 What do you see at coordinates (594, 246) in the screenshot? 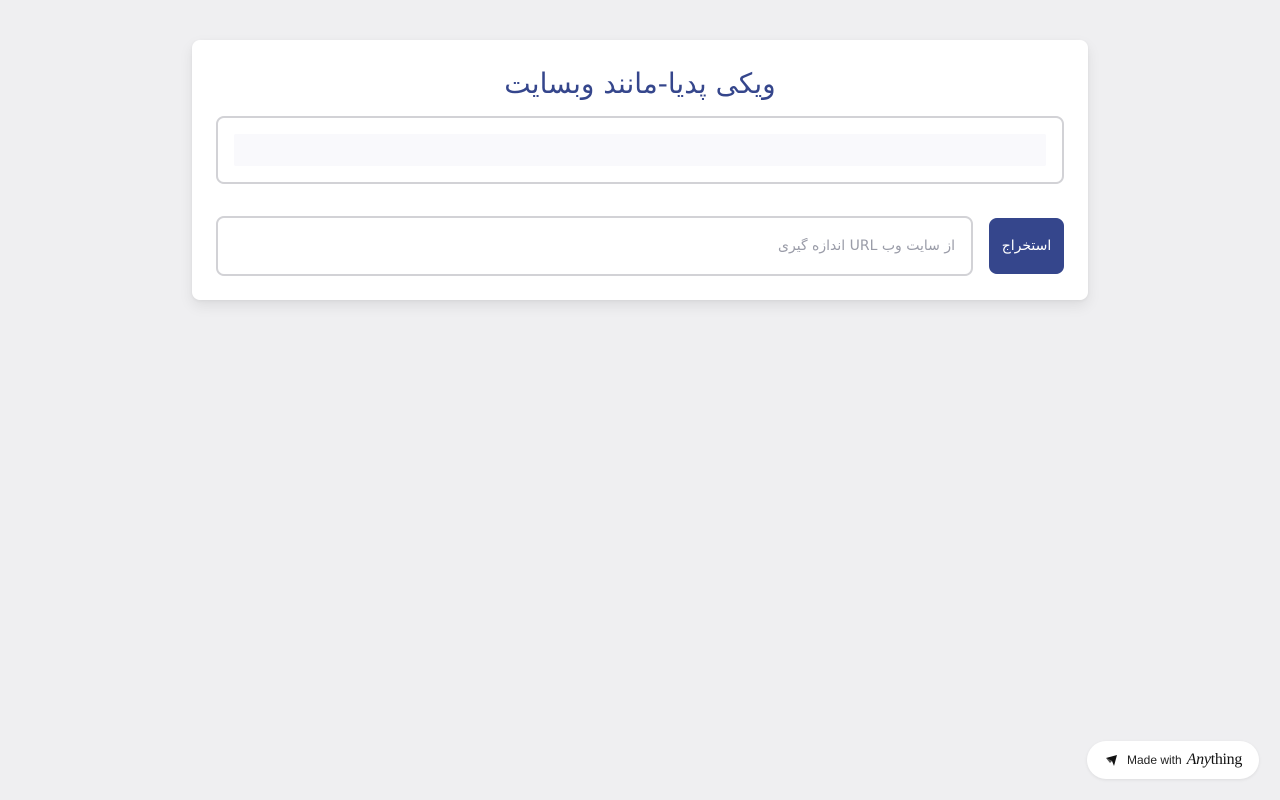
I see `url-input` at bounding box center [594, 246].